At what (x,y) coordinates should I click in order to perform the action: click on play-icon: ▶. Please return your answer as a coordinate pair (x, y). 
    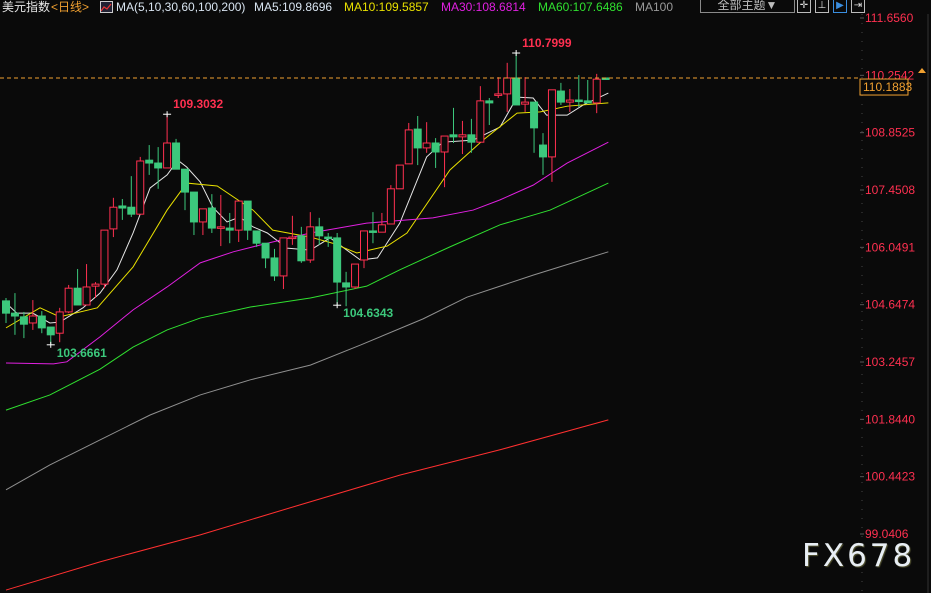
    Looking at the image, I should click on (840, 6).